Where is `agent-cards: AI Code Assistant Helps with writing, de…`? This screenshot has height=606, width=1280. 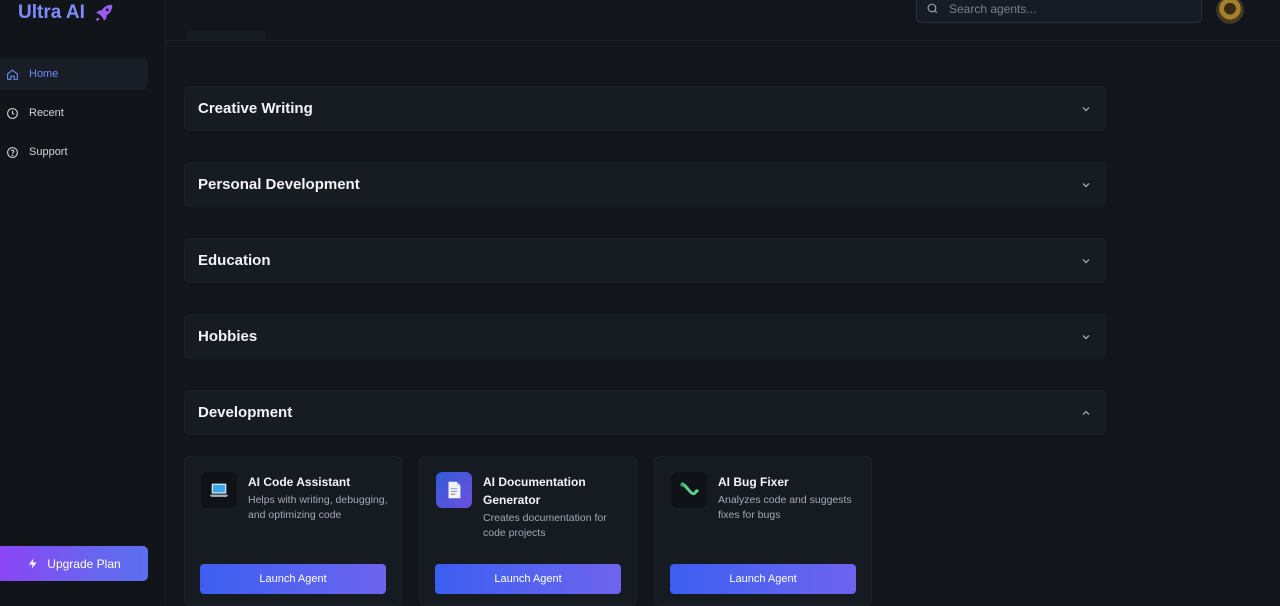
agent-cards: AI Code Assistant Helps with writing, de… is located at coordinates (528, 531).